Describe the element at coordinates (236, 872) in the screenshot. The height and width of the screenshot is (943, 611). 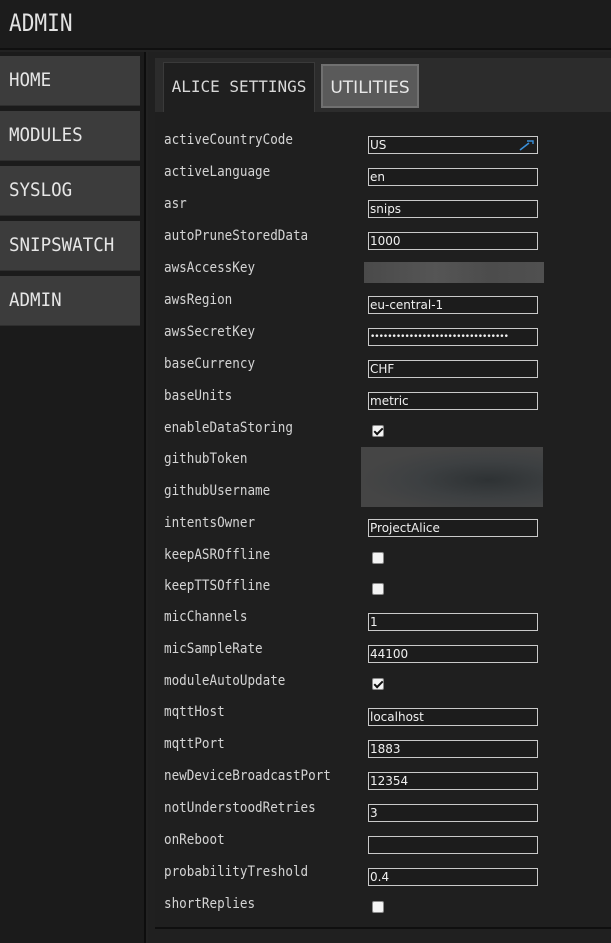
I see `label-probabilityTreshold: probabilityTreshold` at that location.